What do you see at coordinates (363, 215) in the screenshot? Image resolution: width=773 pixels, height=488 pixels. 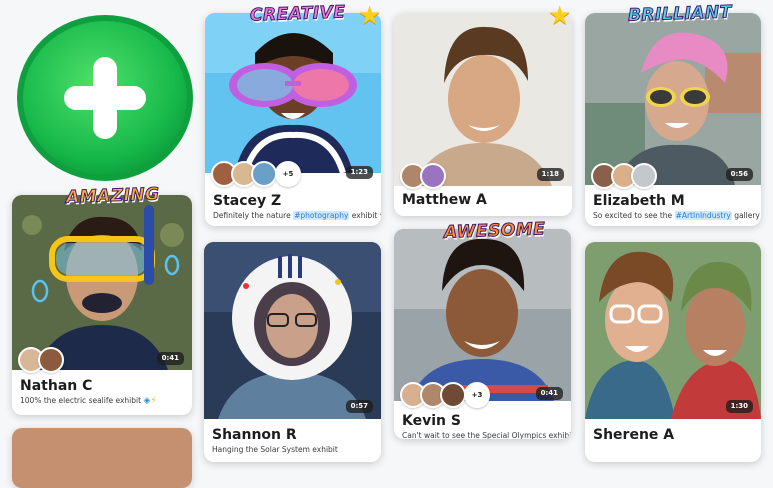 I see `caption-text: exhibit` at bounding box center [363, 215].